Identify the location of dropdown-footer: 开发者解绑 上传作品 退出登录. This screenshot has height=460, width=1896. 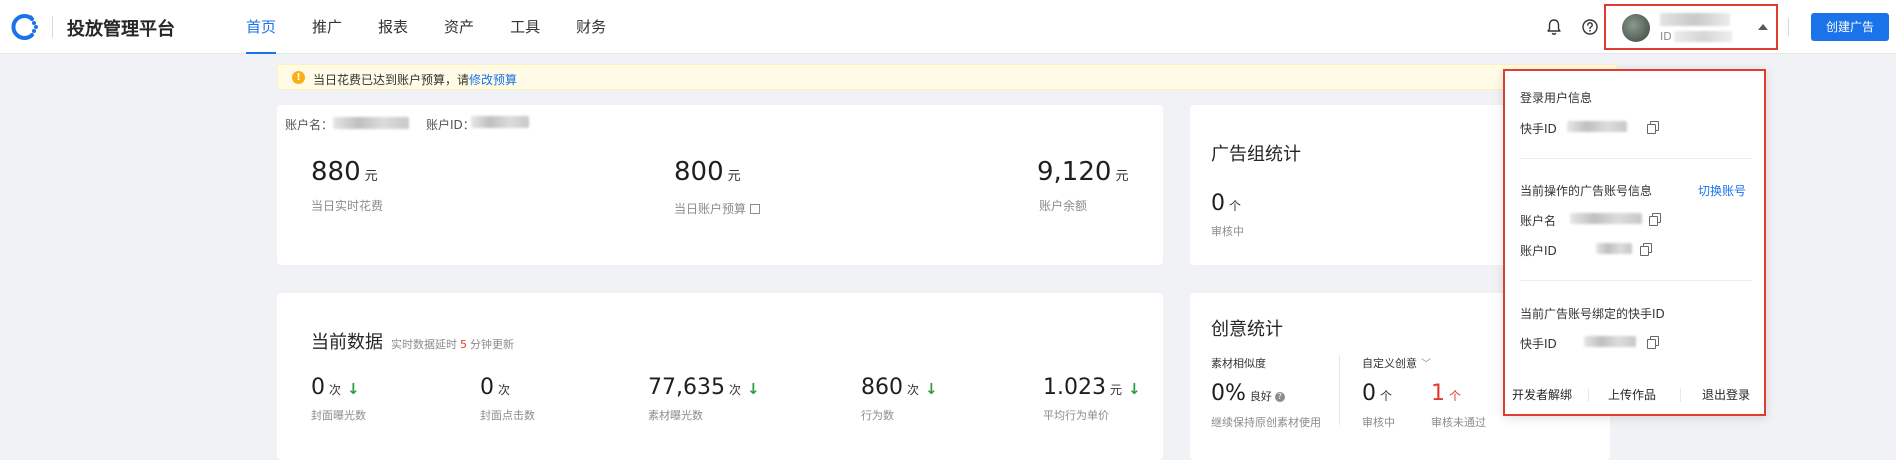
(1634, 395).